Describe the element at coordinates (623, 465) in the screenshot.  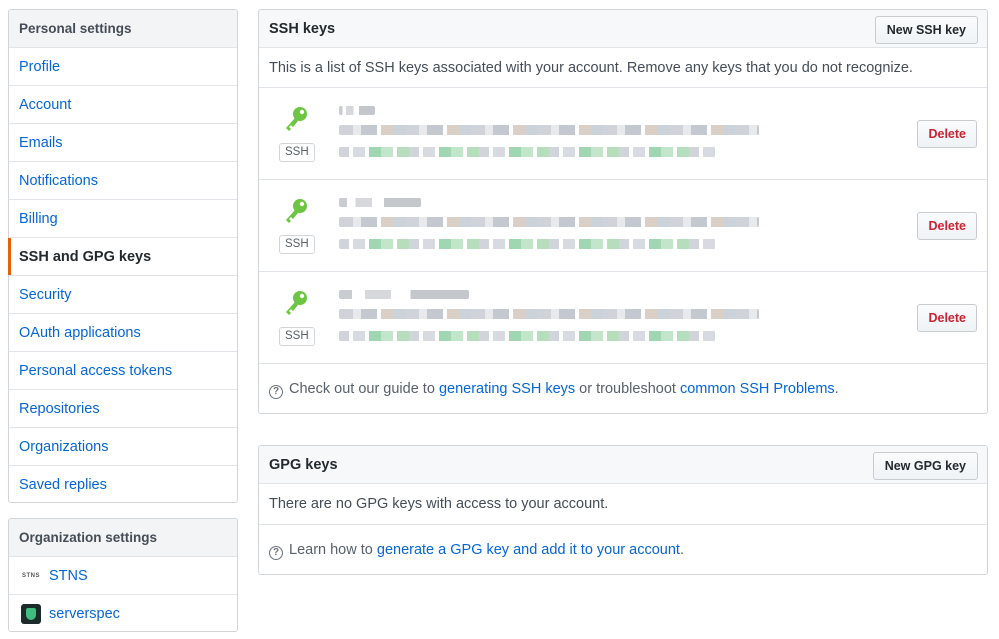
I see `gpg-keys-header: GPG keys New GPG key` at that location.